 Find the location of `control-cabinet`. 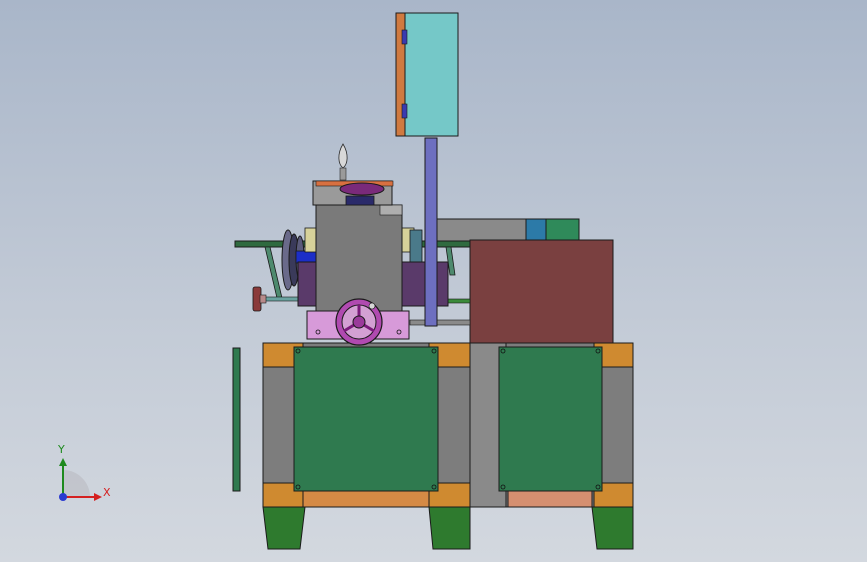

control-cabinet is located at coordinates (427, 74).